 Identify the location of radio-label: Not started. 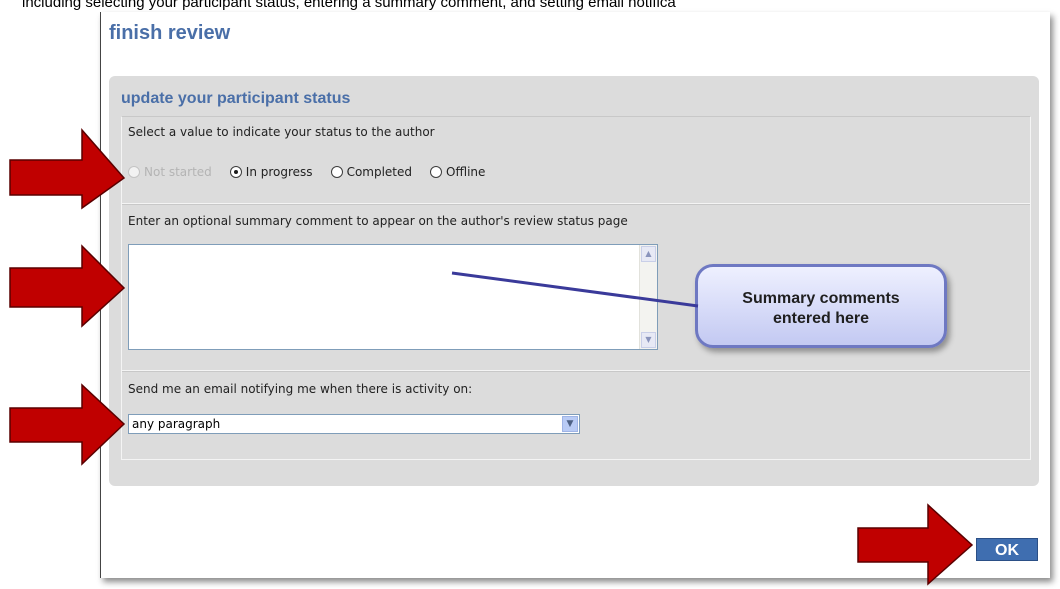
(178, 172).